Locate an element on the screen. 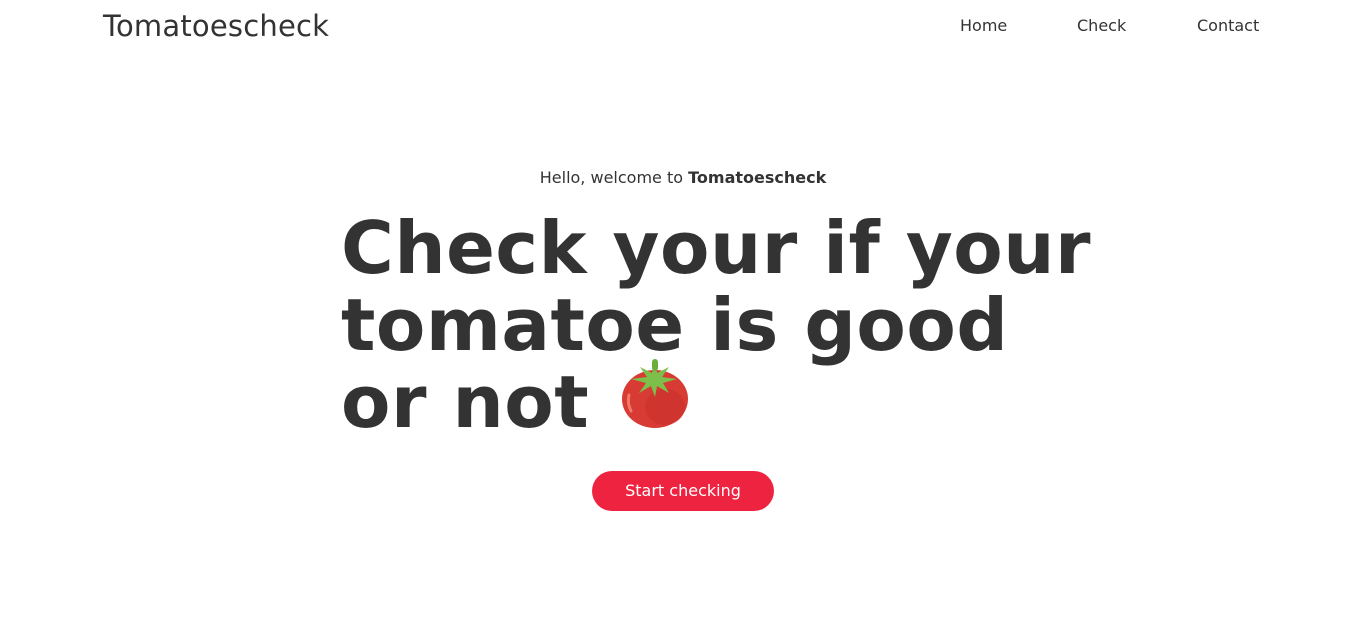 This screenshot has width=1366, height=639. headline-line-3: or not is located at coordinates (691, 404).